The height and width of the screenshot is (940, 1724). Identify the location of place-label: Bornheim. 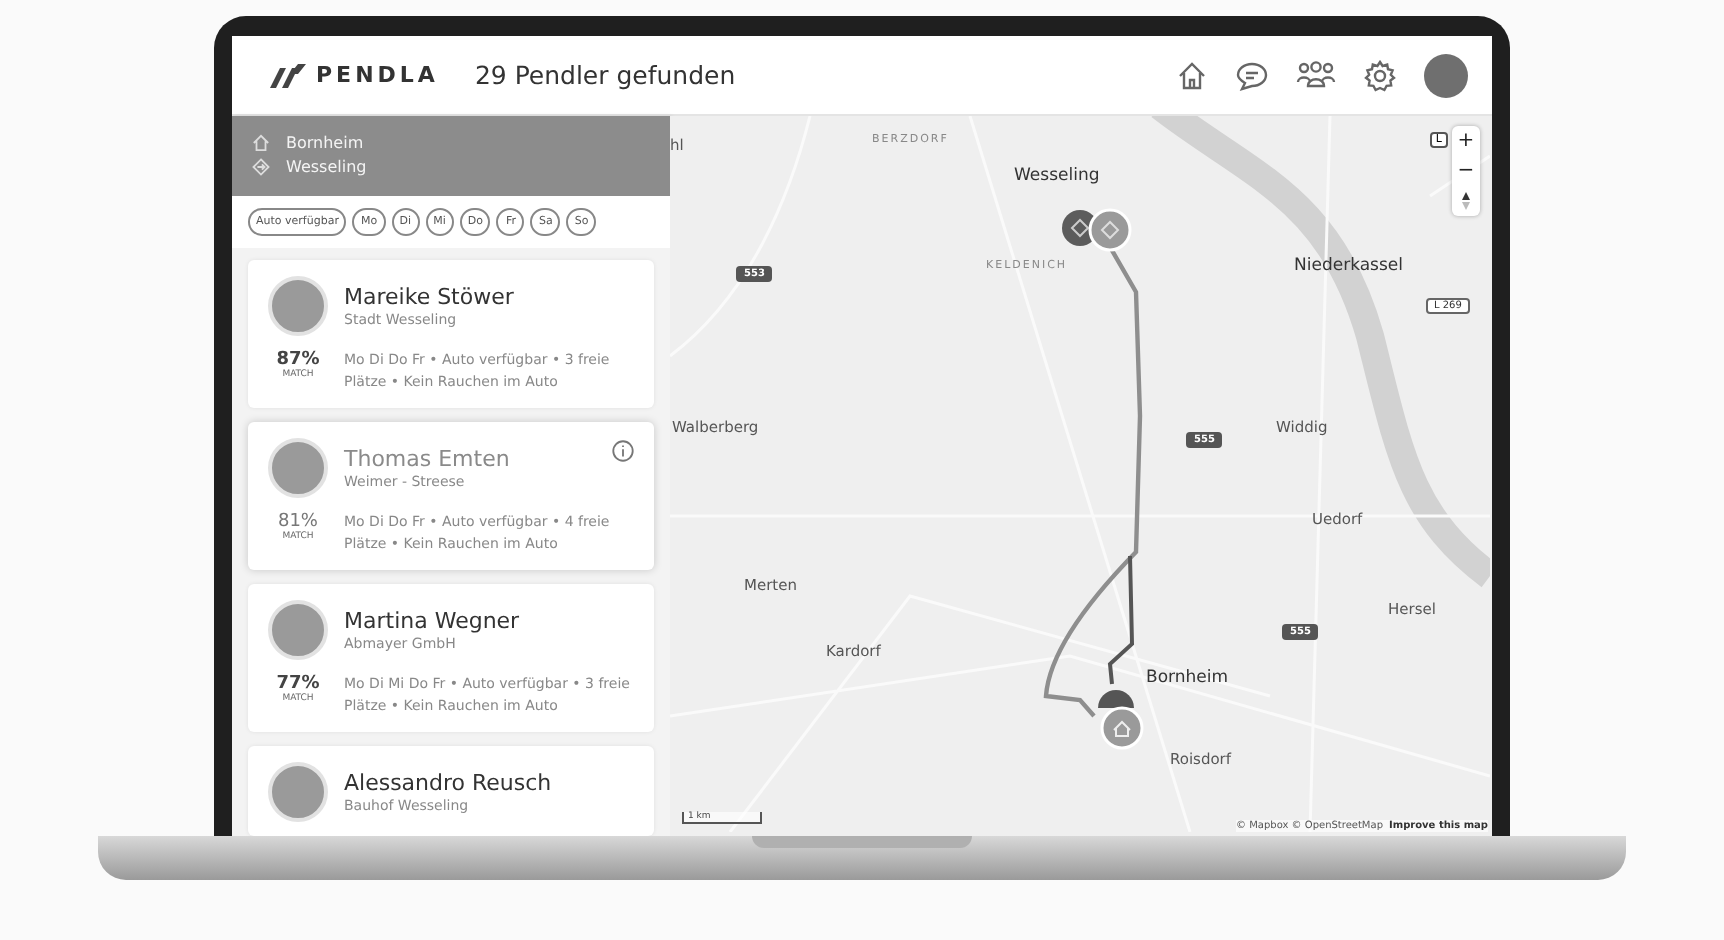
(1187, 678).